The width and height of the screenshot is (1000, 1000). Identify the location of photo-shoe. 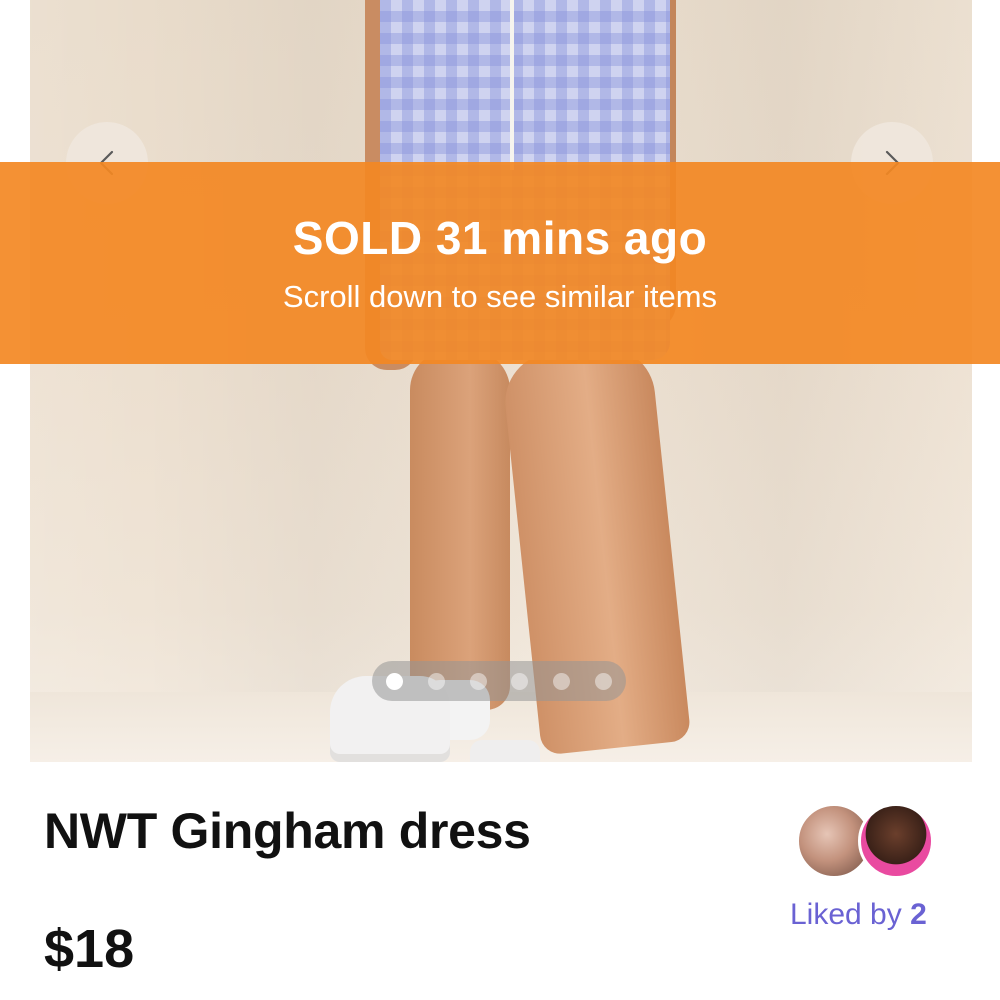
(505, 751).